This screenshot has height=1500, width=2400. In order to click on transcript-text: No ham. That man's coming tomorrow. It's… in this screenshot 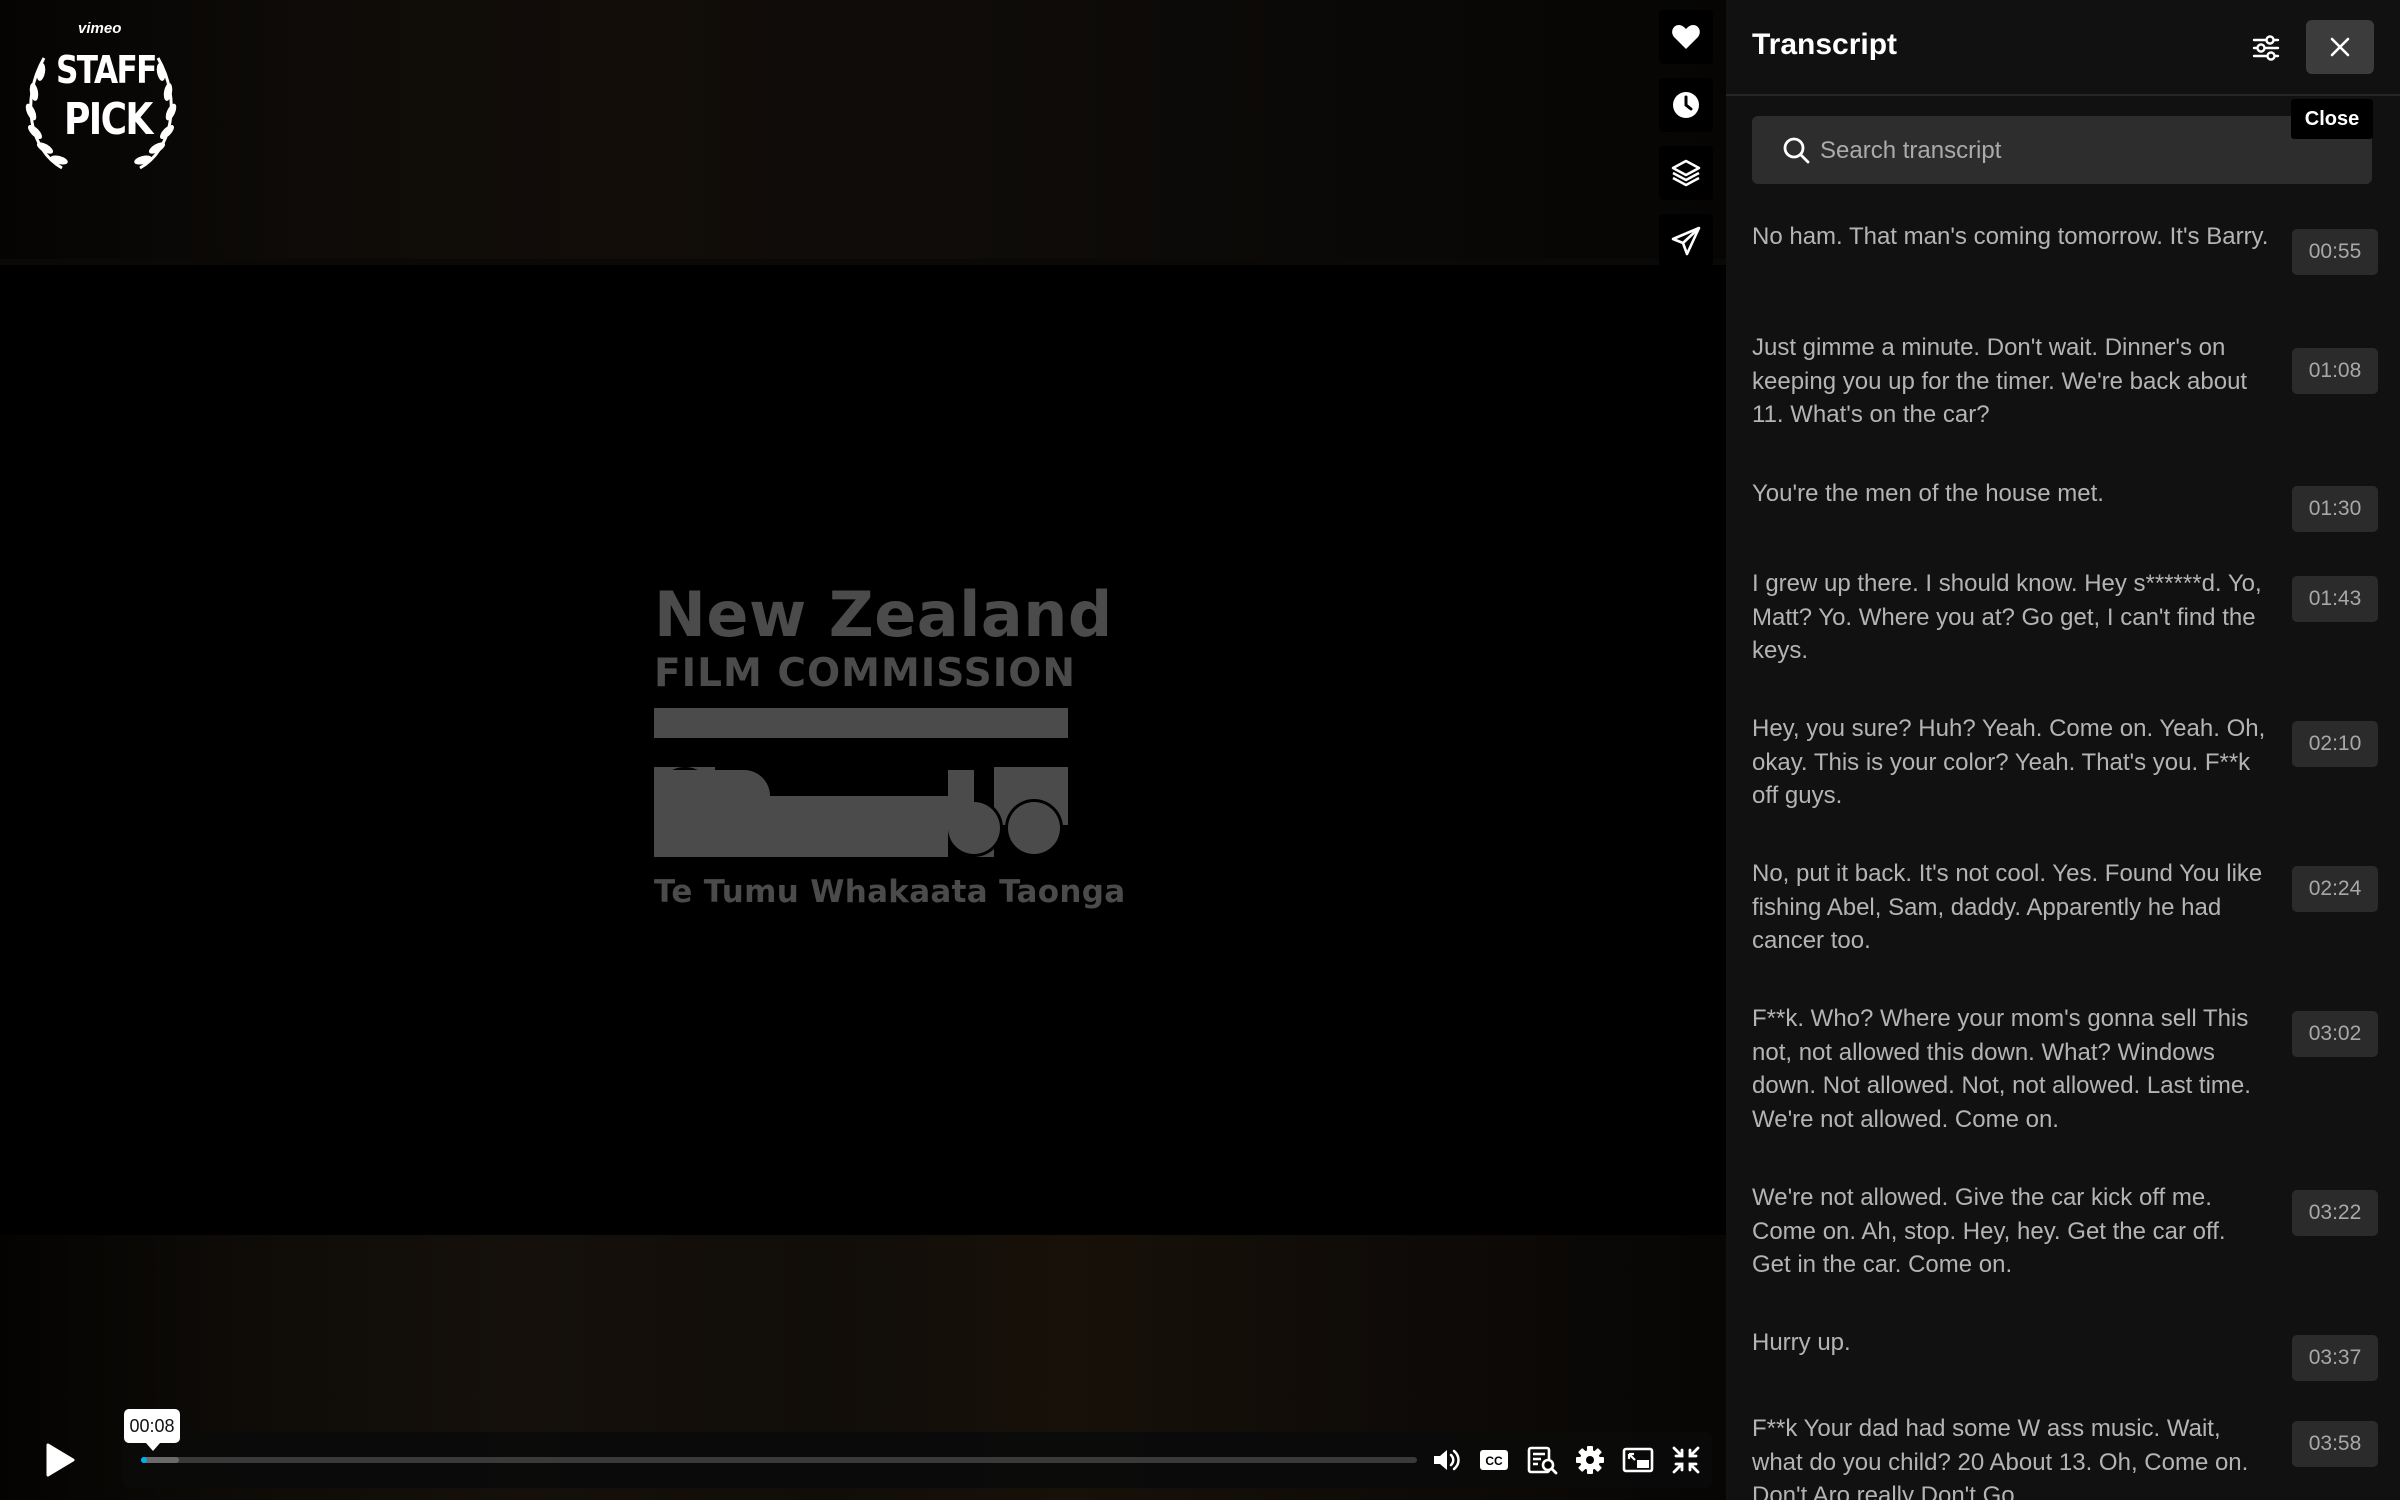, I will do `click(2010, 236)`.